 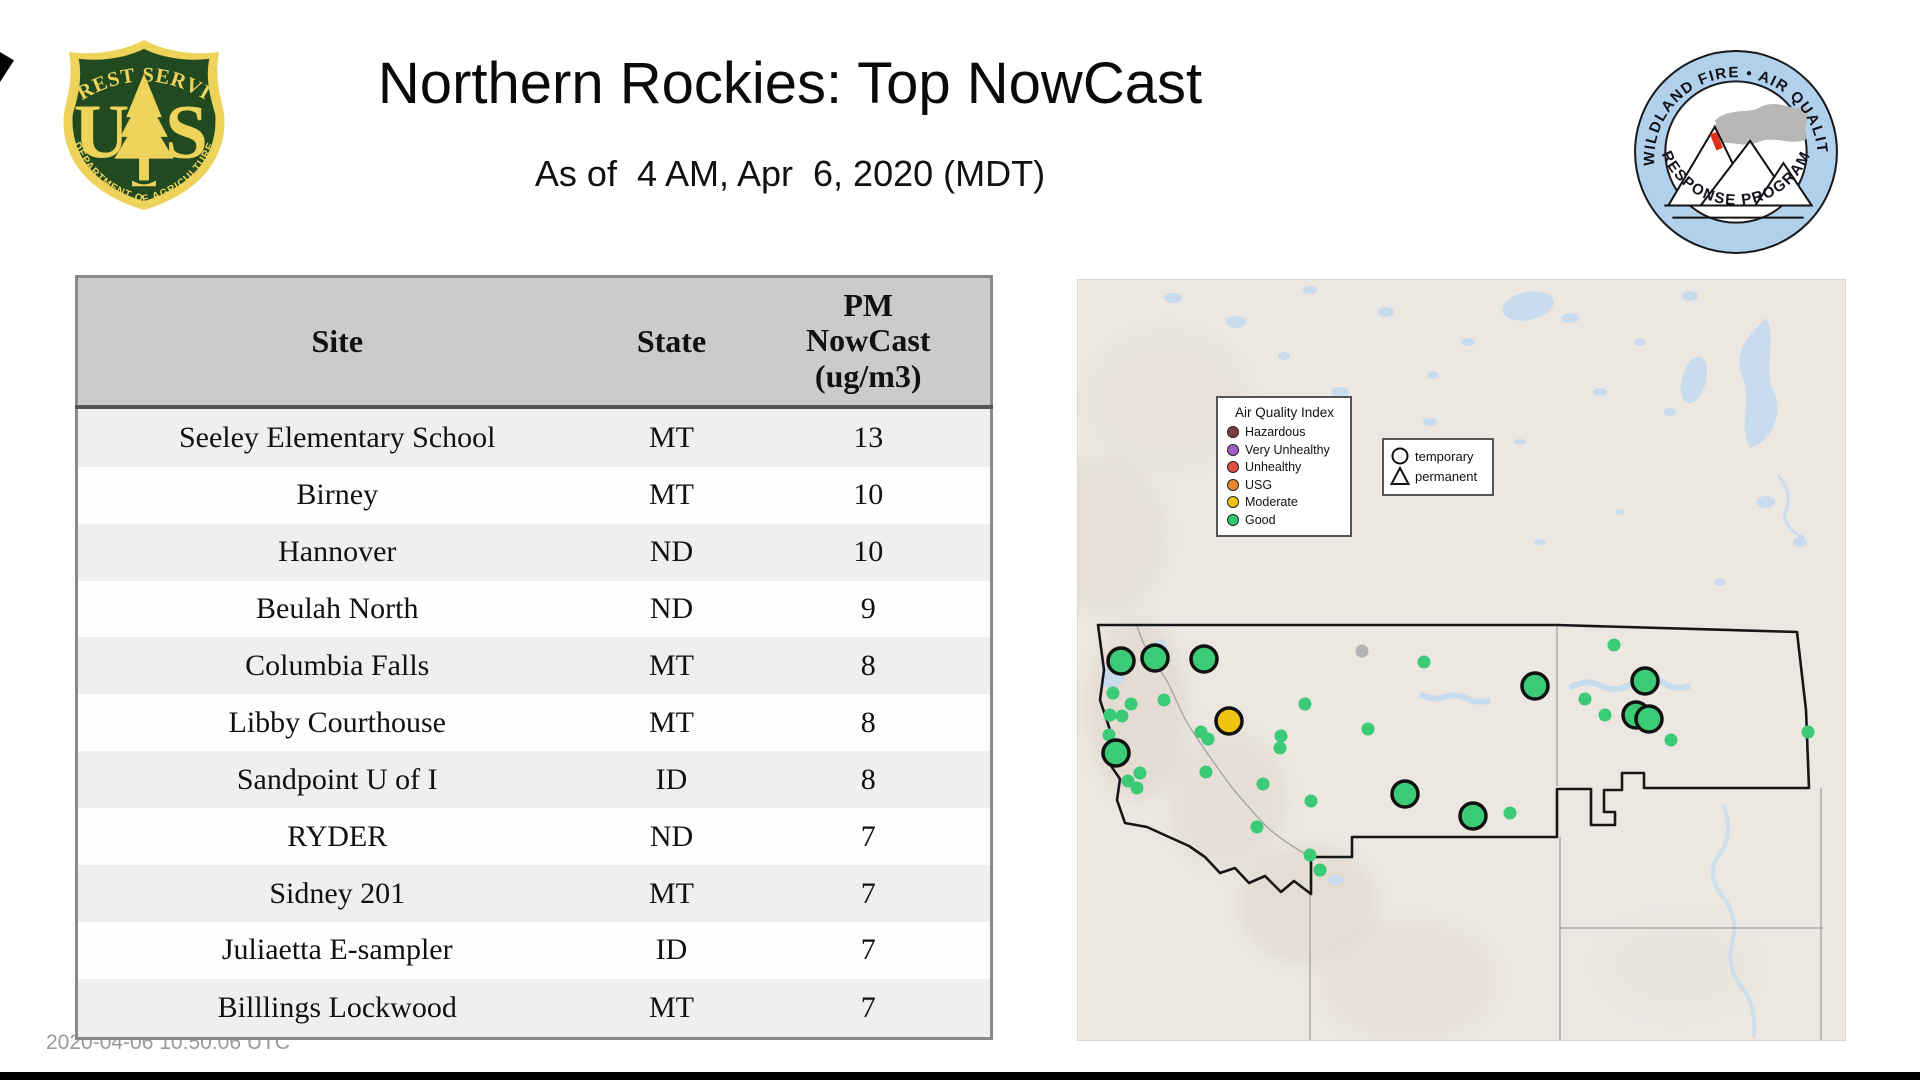 What do you see at coordinates (960, 1076) in the screenshot?
I see `footer-bar` at bounding box center [960, 1076].